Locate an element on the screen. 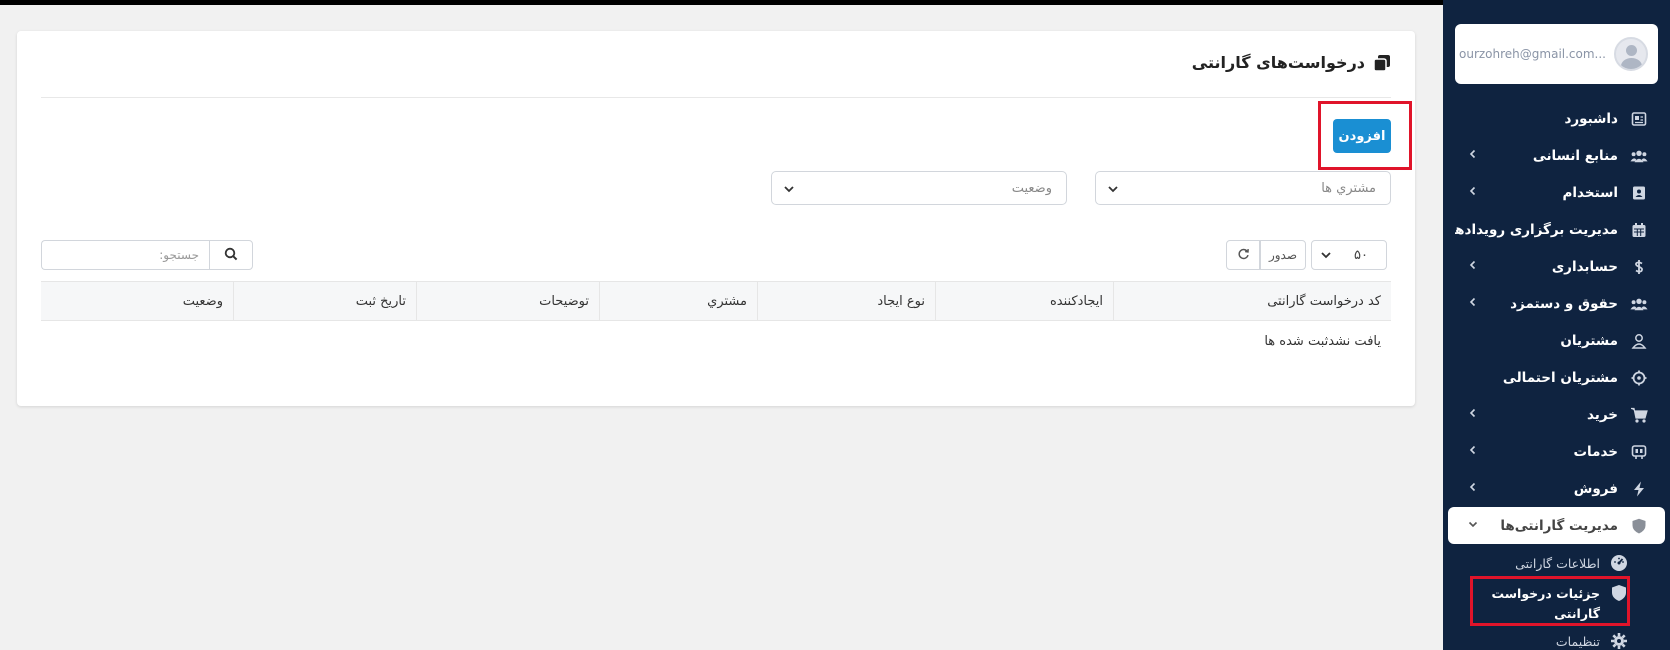 The height and width of the screenshot is (650, 1670). sidebar-item-label: حسابداری is located at coordinates (1584, 266).